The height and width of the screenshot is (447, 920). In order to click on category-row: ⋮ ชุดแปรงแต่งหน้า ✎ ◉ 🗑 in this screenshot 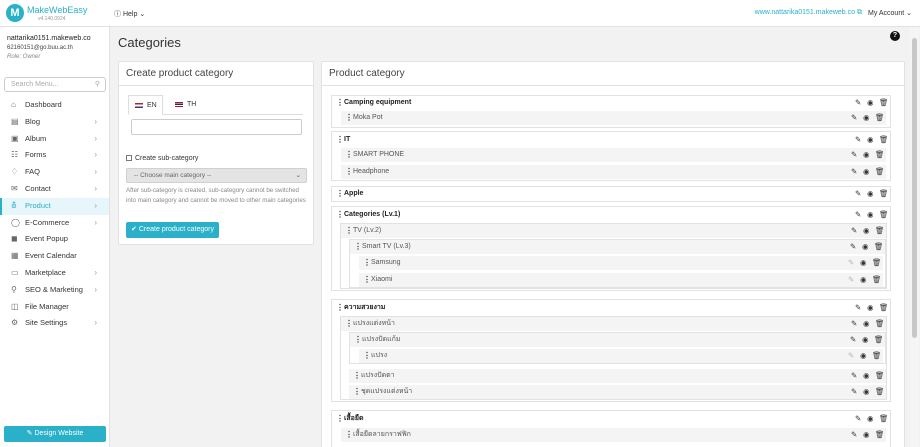, I will do `click(617, 392)`.